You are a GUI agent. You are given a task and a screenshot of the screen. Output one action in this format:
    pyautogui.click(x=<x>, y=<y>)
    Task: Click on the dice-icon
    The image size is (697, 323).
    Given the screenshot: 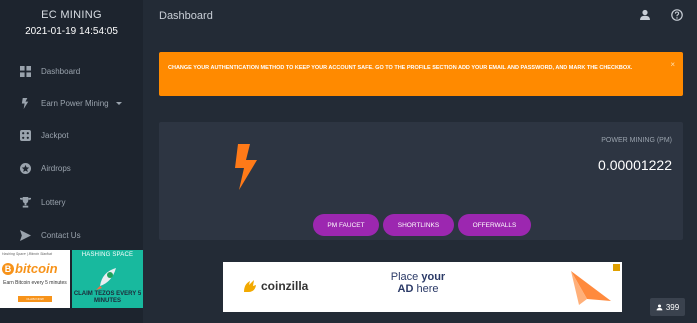 What is the action you would take?
    pyautogui.click(x=25, y=135)
    